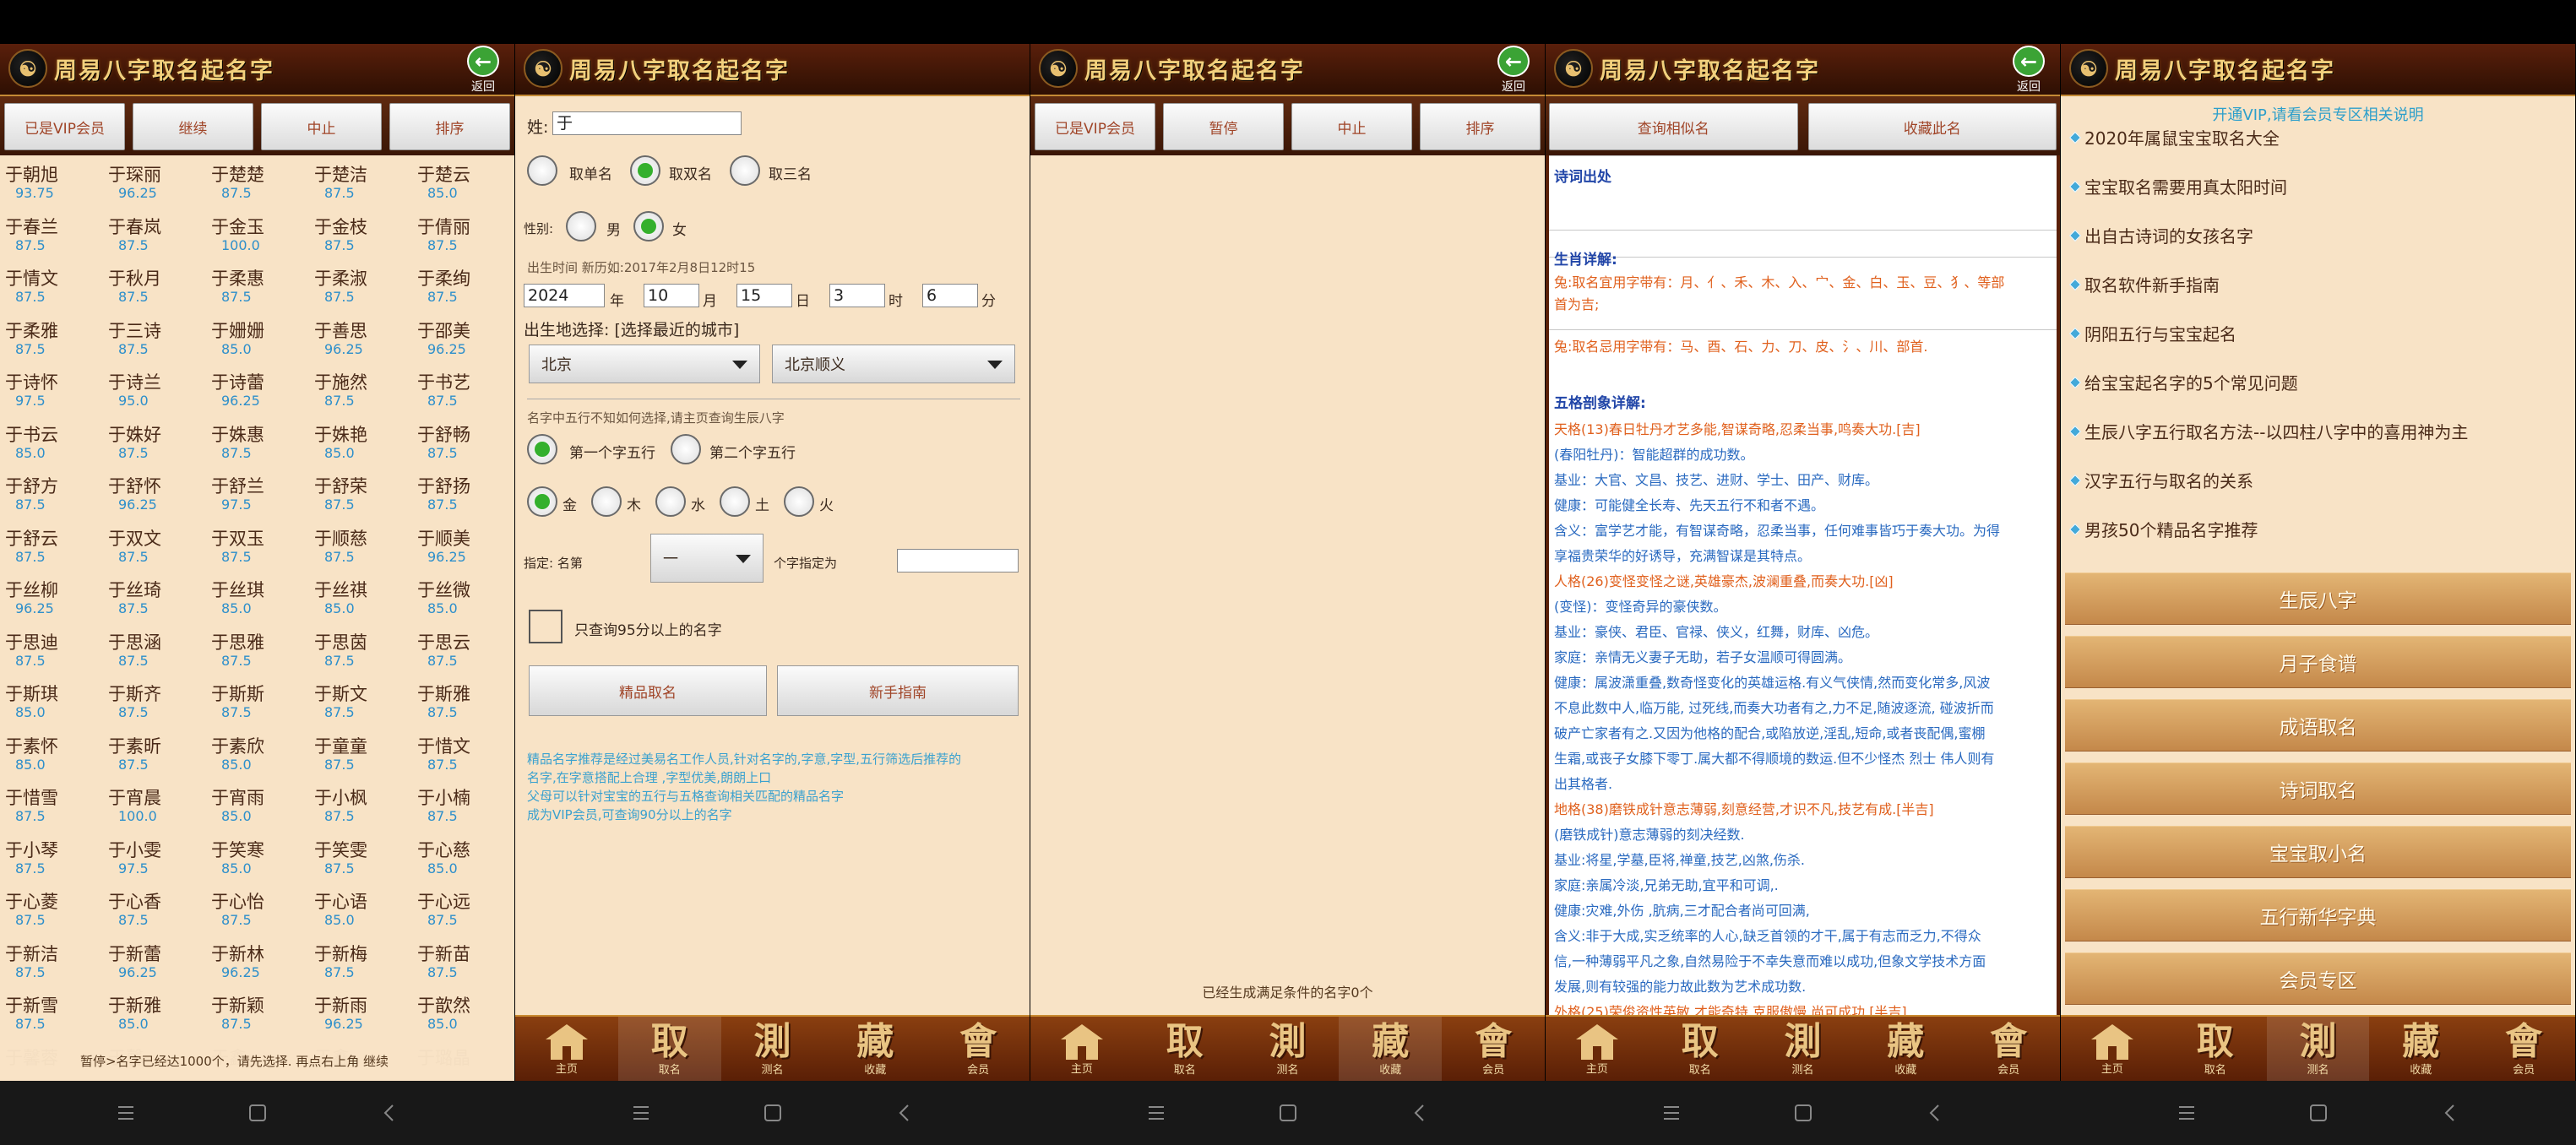 The image size is (2576, 1145). I want to click on name-cell: 于宵雨 85.0, so click(261, 805).